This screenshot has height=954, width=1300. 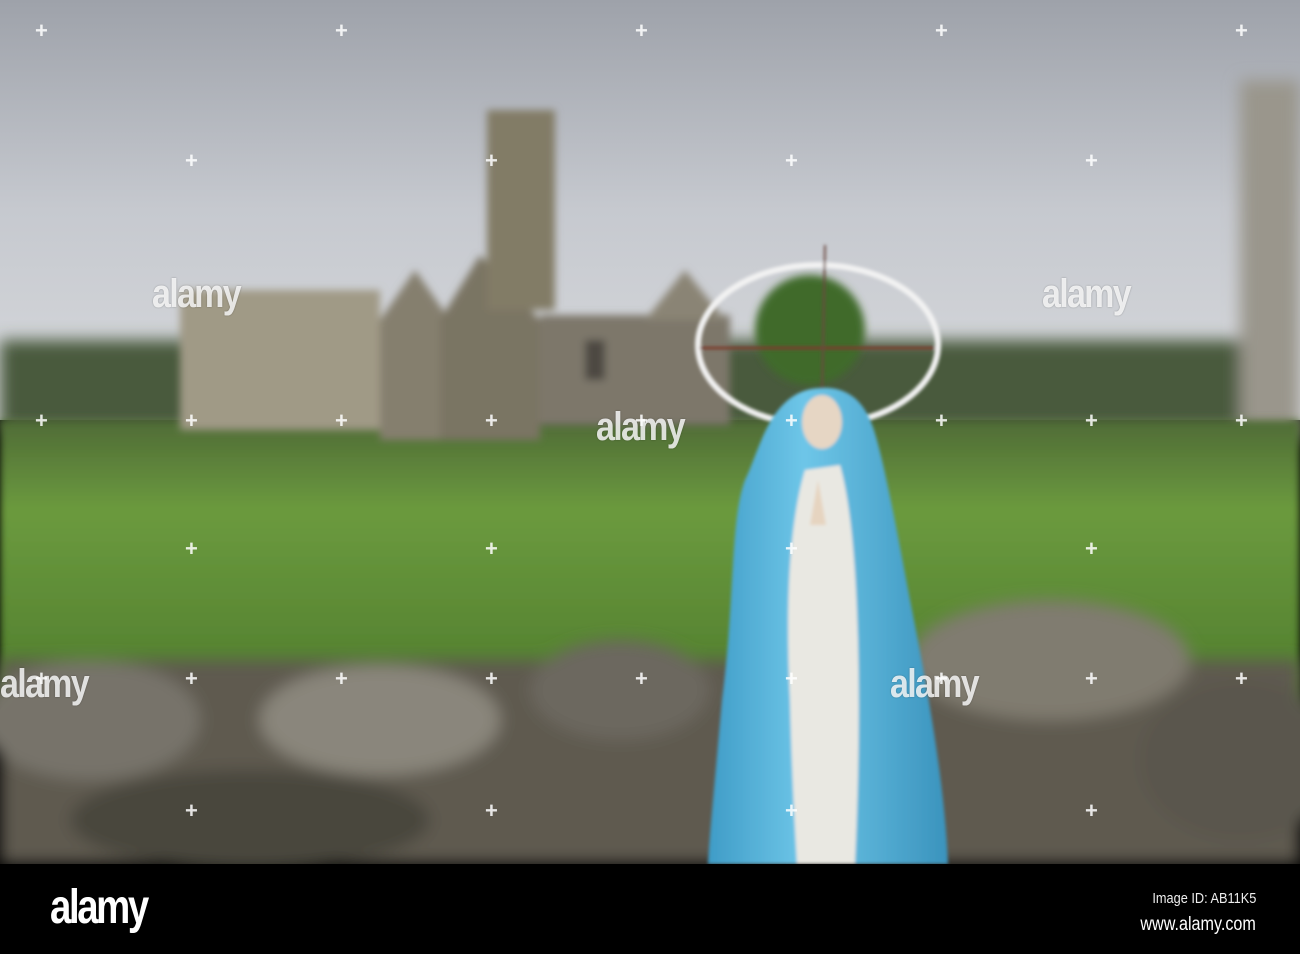 I want to click on image-id: Image ID: AB11K5, so click(x=1204, y=898).